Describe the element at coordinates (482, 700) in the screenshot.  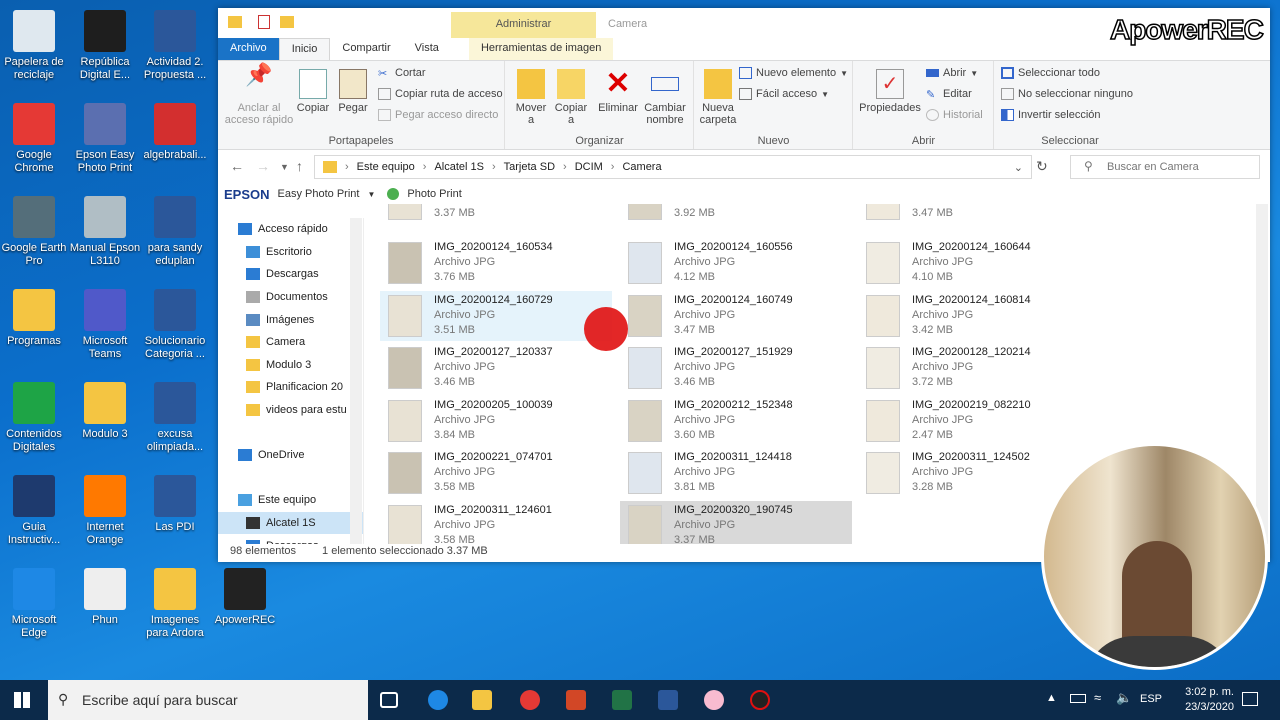
I see `file-explorer-icon` at that location.